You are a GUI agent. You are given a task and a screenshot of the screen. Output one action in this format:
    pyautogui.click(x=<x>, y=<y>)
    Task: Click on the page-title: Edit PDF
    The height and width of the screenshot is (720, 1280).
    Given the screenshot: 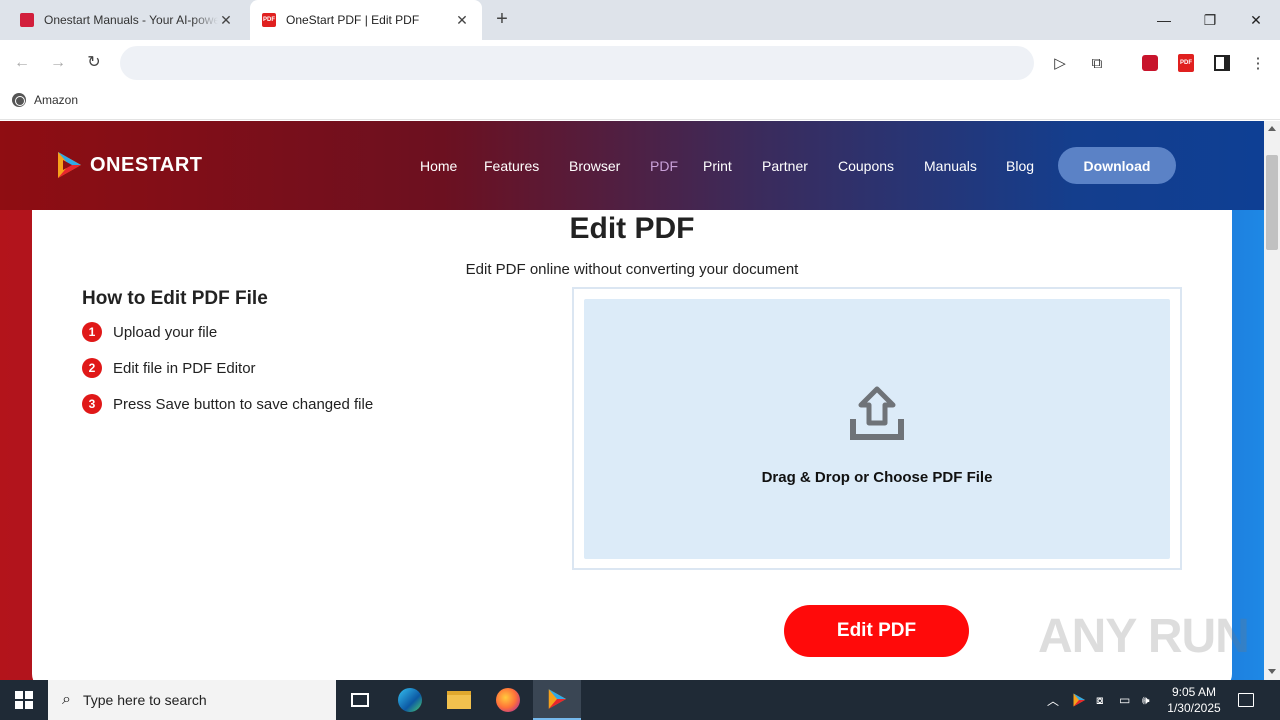 What is the action you would take?
    pyautogui.click(x=632, y=228)
    